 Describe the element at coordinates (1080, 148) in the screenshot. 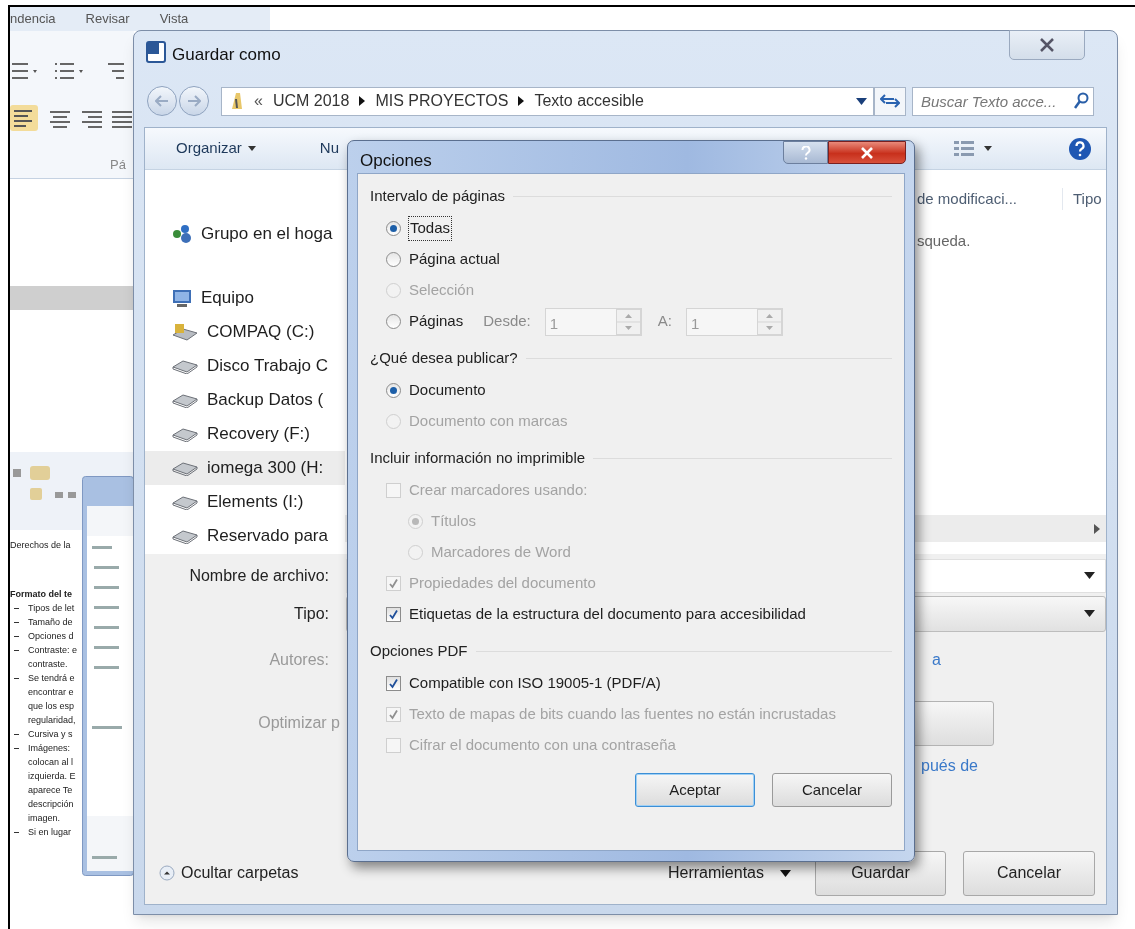

I see `help-icon` at that location.